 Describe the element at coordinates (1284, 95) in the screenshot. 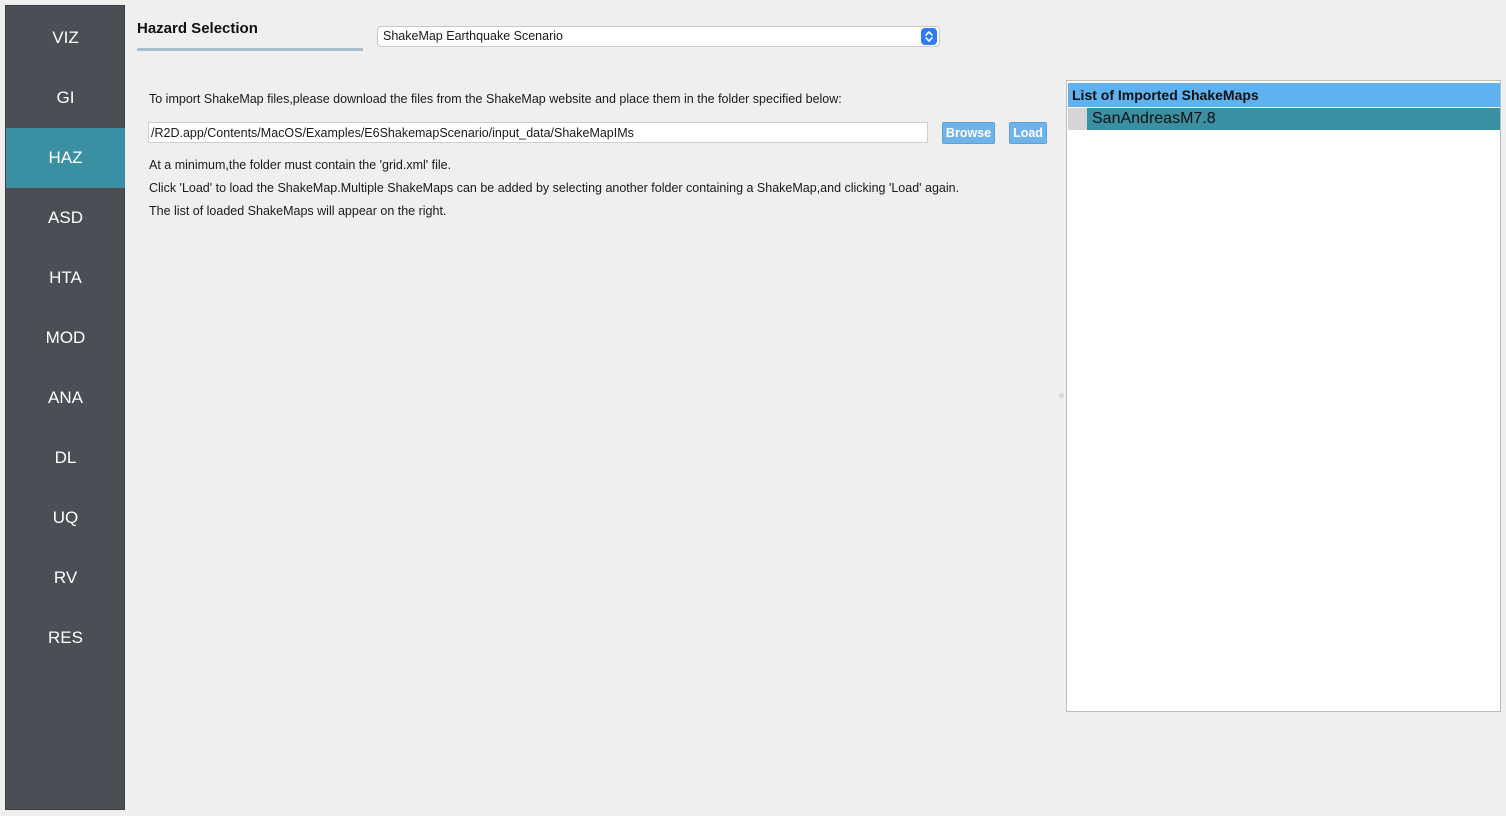

I see `list-header: List of Imported ShakeMaps` at that location.